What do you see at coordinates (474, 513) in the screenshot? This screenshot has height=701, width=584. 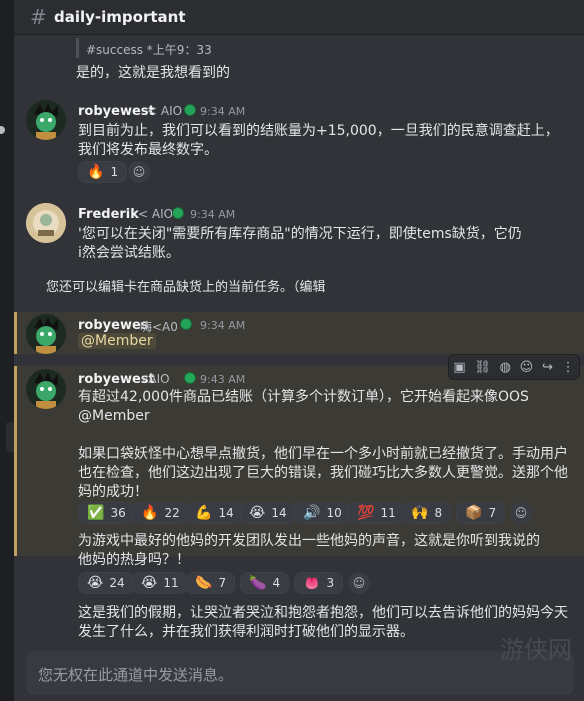 I see `reaction-emoji: 📦` at bounding box center [474, 513].